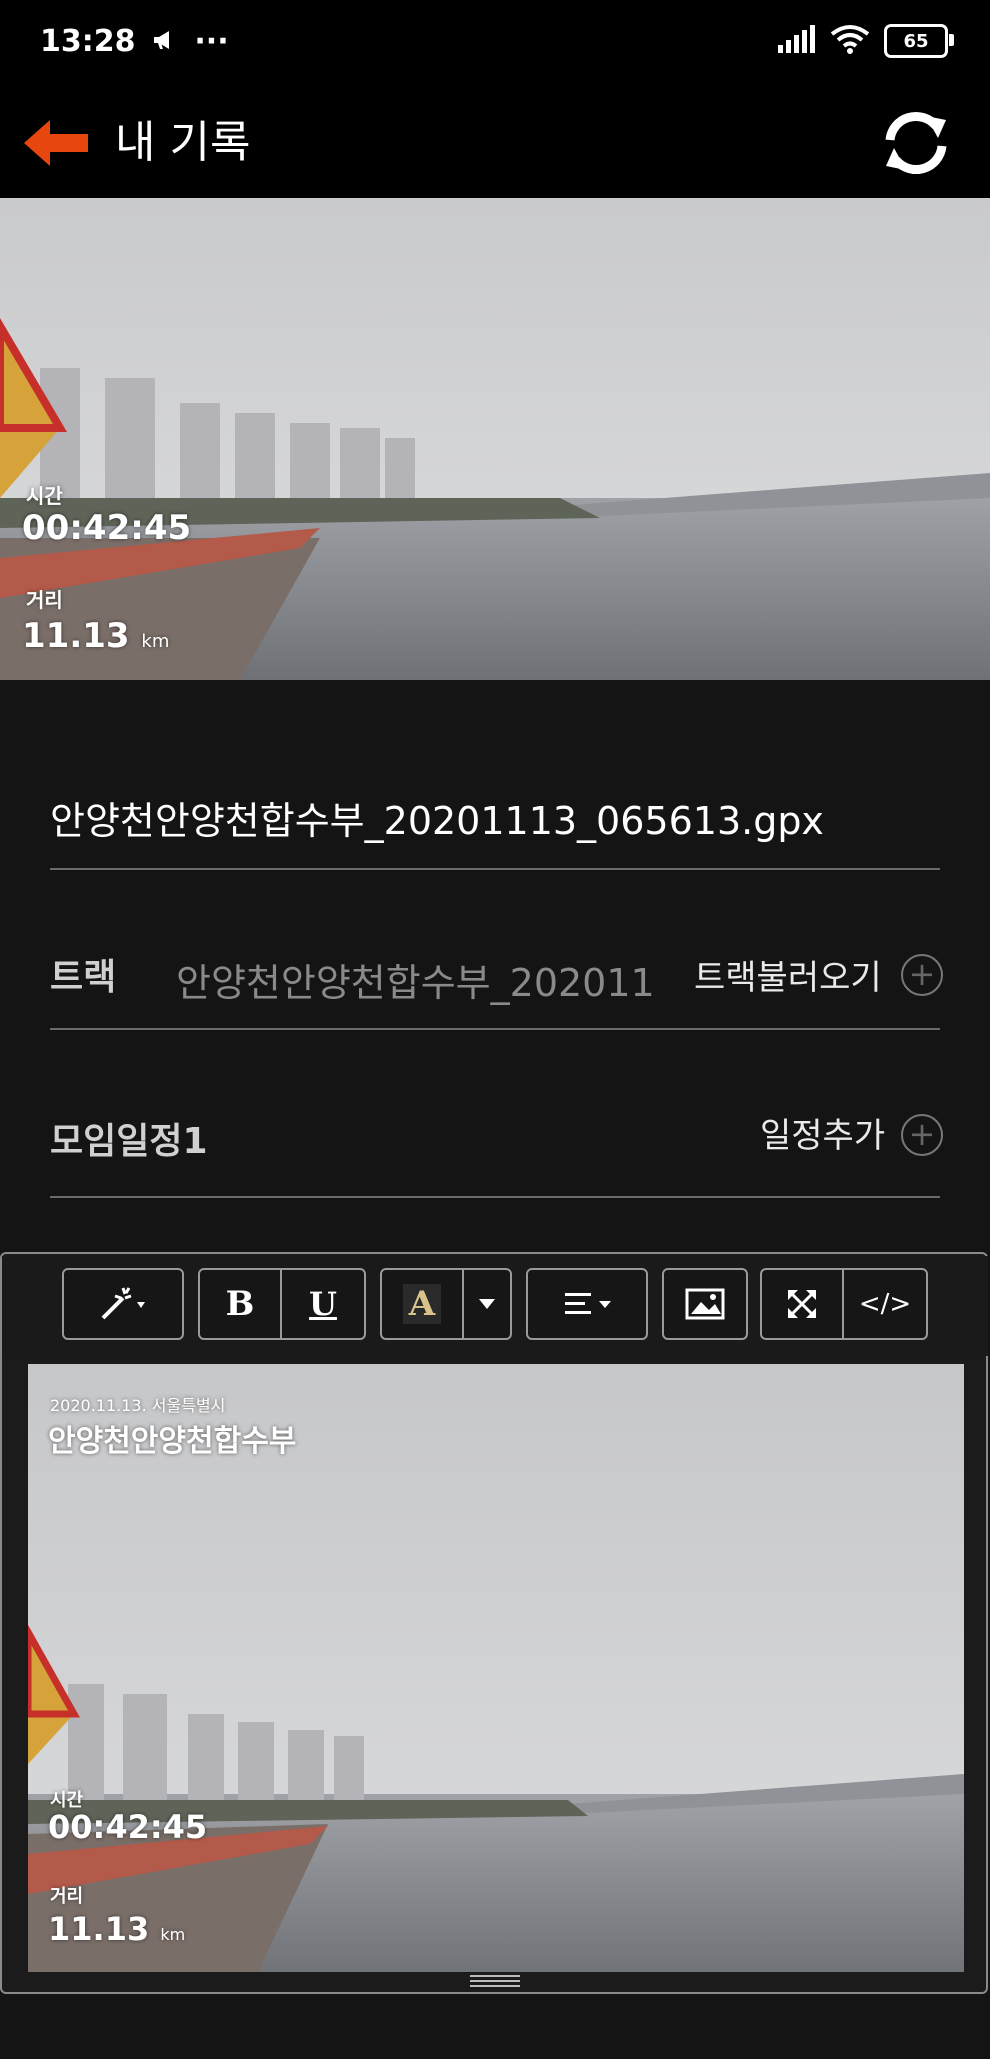 Image resolution: width=990 pixels, height=2059 pixels. I want to click on font-color-glyph: A, so click(422, 1304).